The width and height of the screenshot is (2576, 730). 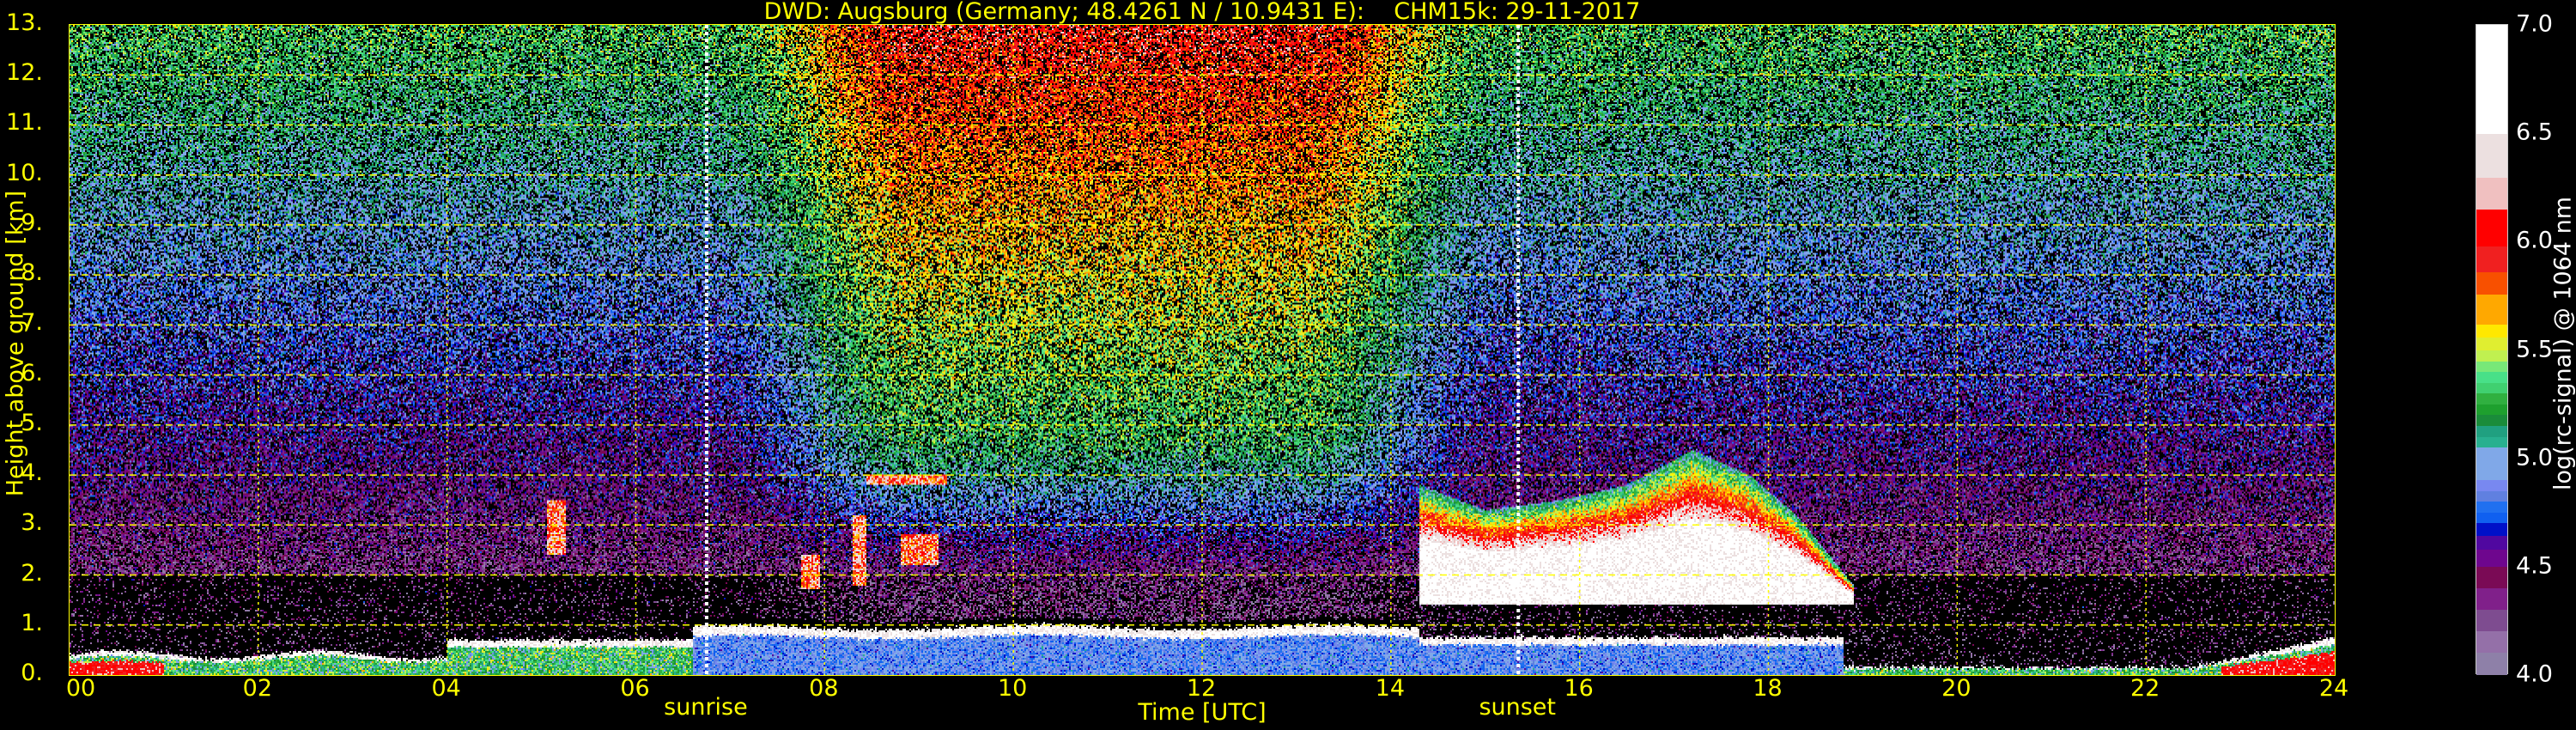 I want to click on y-tick-label: 13., so click(x=25, y=22).